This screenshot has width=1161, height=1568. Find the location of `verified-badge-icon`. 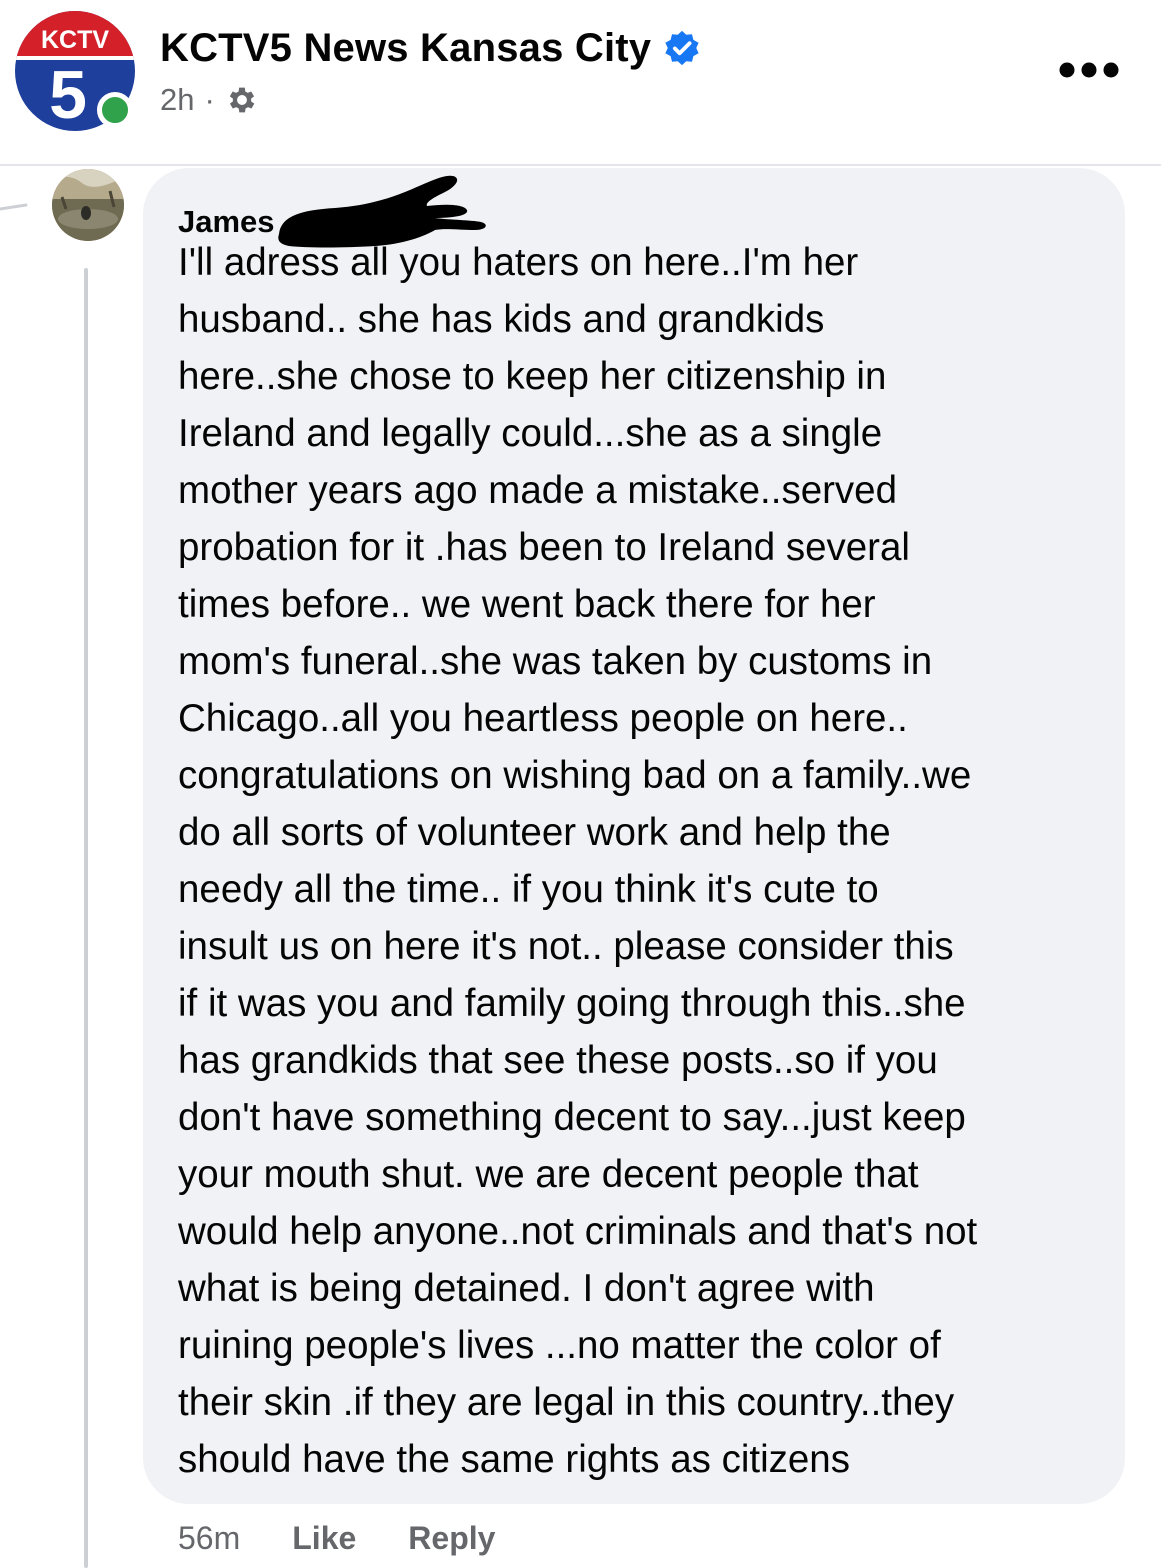

verified-badge-icon is located at coordinates (682, 48).